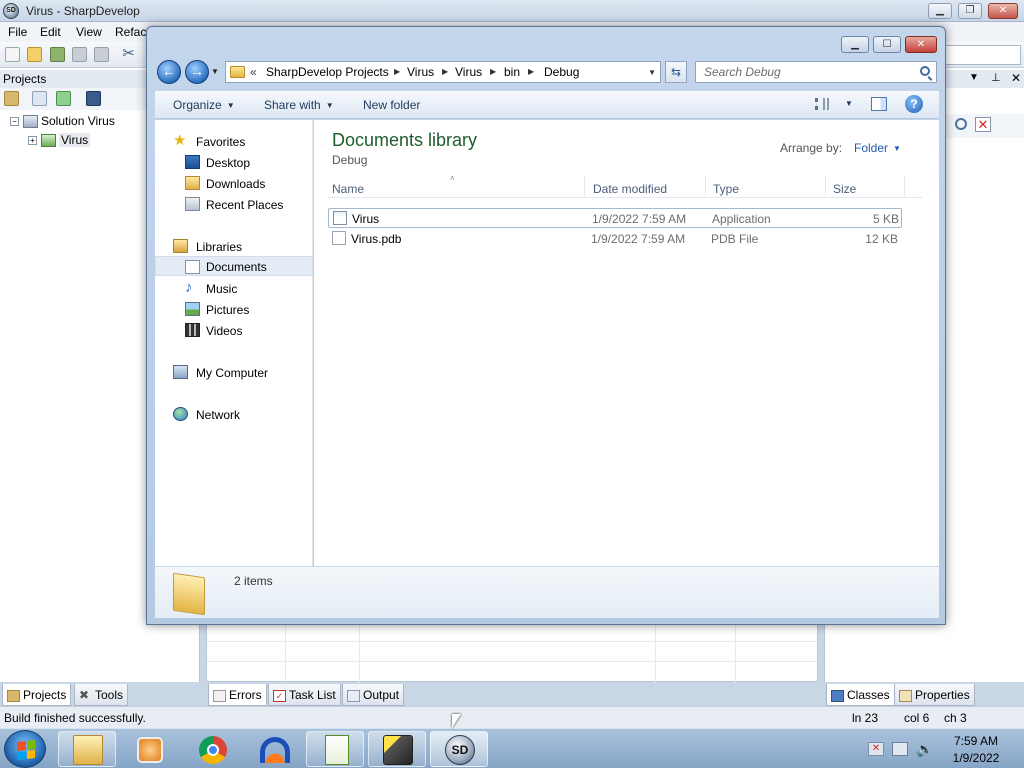 This screenshot has height=768, width=1024. What do you see at coordinates (34, 54) in the screenshot?
I see `open-folder-icon` at bounding box center [34, 54].